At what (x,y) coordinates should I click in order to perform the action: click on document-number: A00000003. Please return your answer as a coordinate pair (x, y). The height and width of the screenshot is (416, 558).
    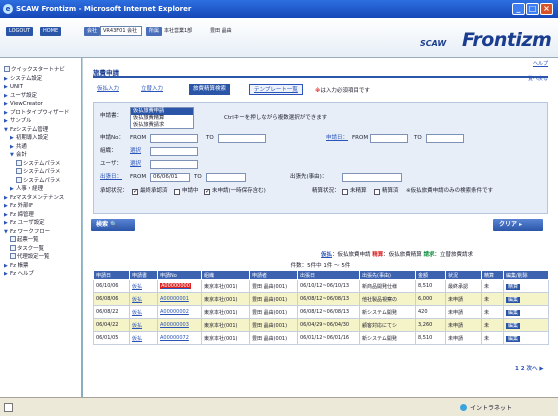
    Looking at the image, I should click on (174, 325).